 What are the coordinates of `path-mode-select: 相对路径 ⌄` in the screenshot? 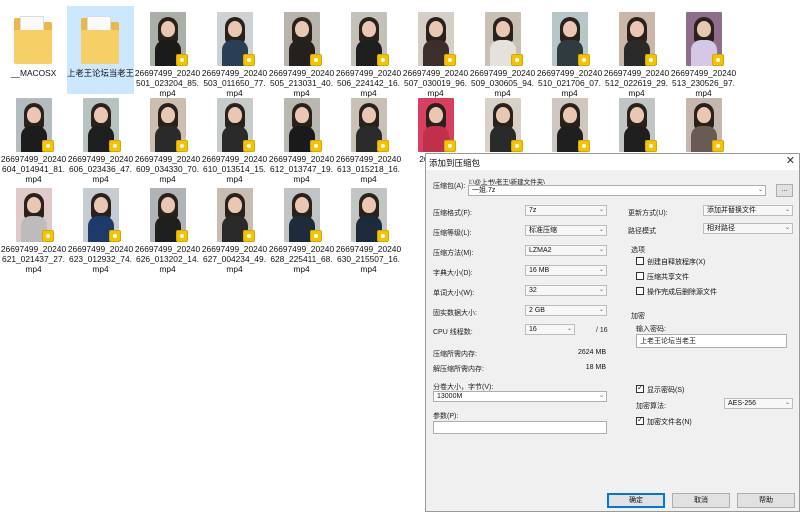 It's located at (748, 228).